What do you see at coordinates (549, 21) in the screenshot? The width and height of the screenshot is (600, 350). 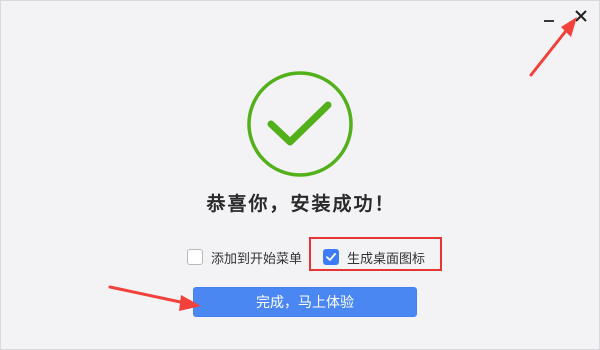 I see `minimize-icon` at bounding box center [549, 21].